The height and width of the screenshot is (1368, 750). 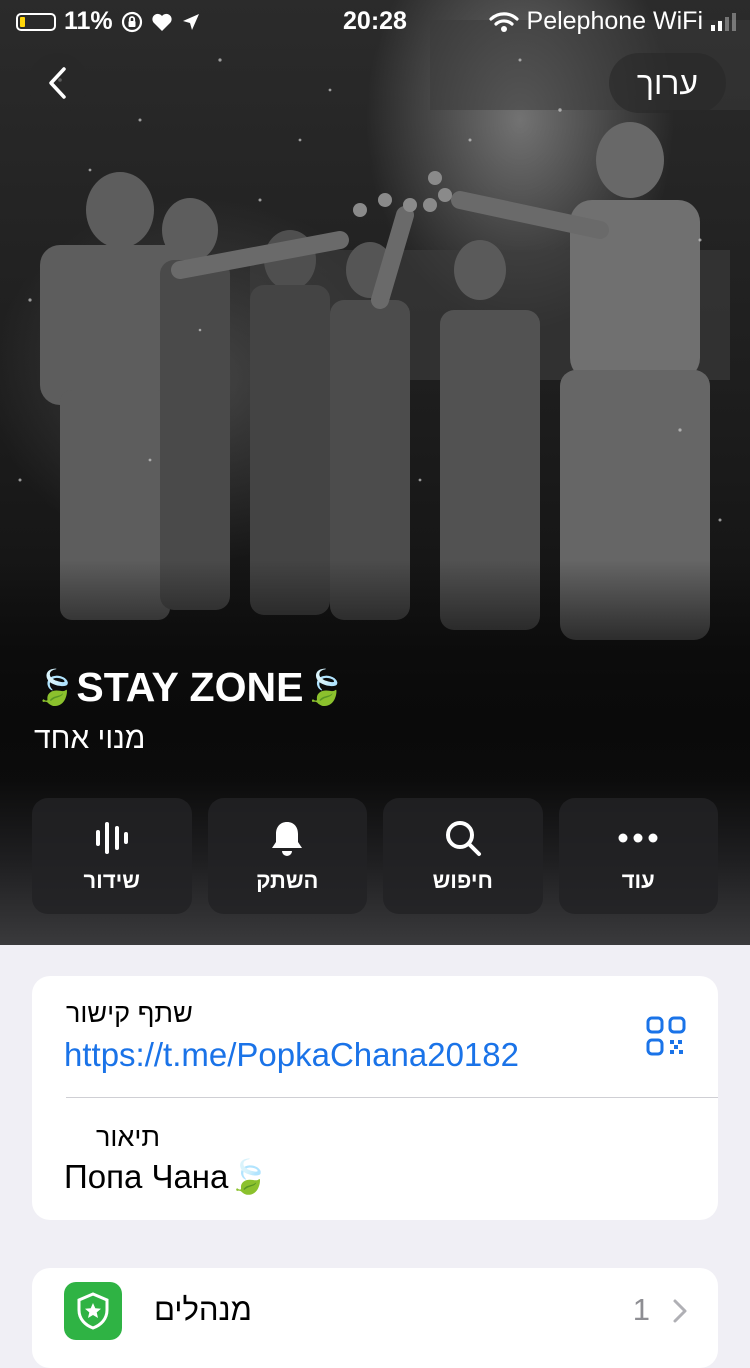 I want to click on description-value: Попа Чана🍃, so click(x=166, y=1177).